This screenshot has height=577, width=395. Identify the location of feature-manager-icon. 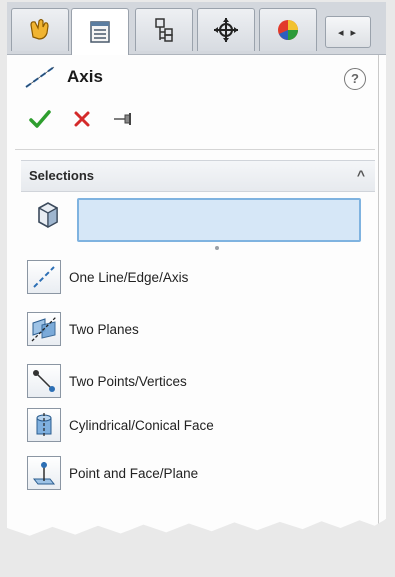
(39, 29).